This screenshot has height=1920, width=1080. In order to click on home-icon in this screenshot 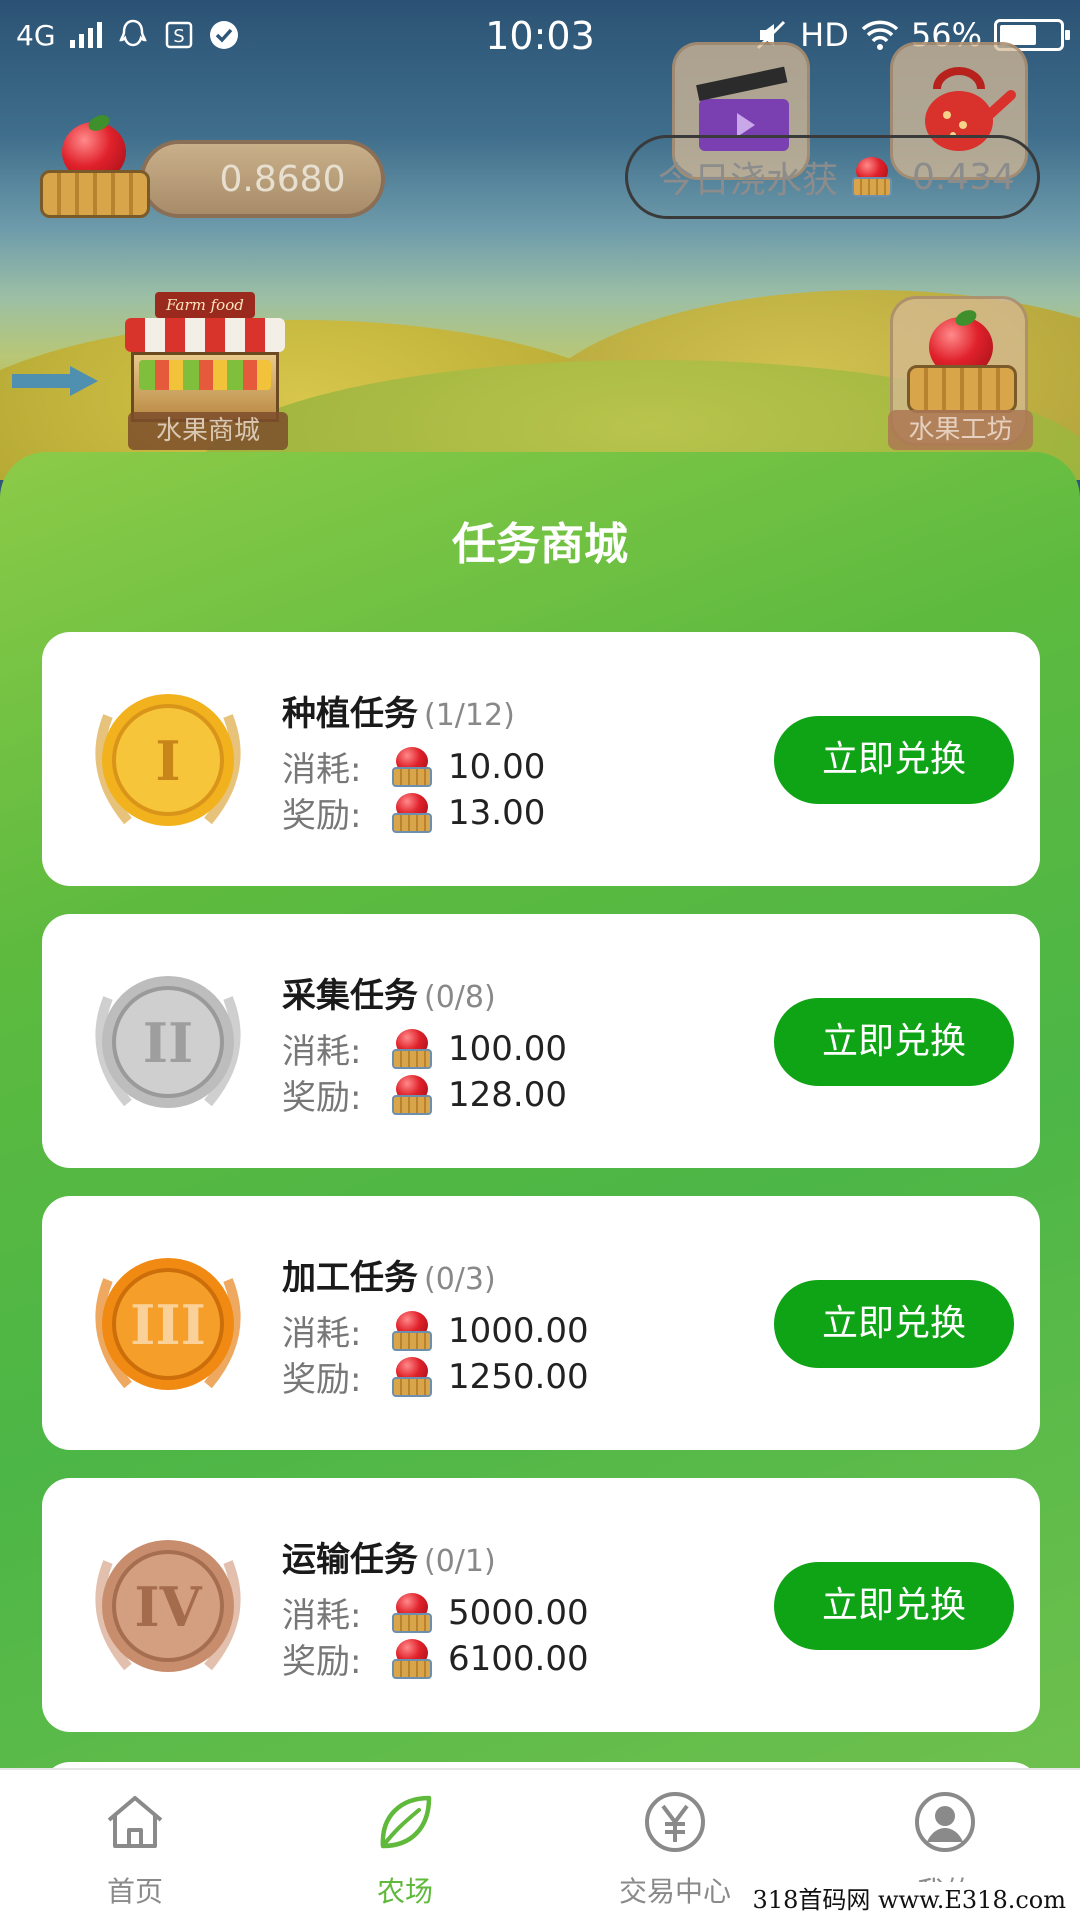, I will do `click(135, 1822)`.